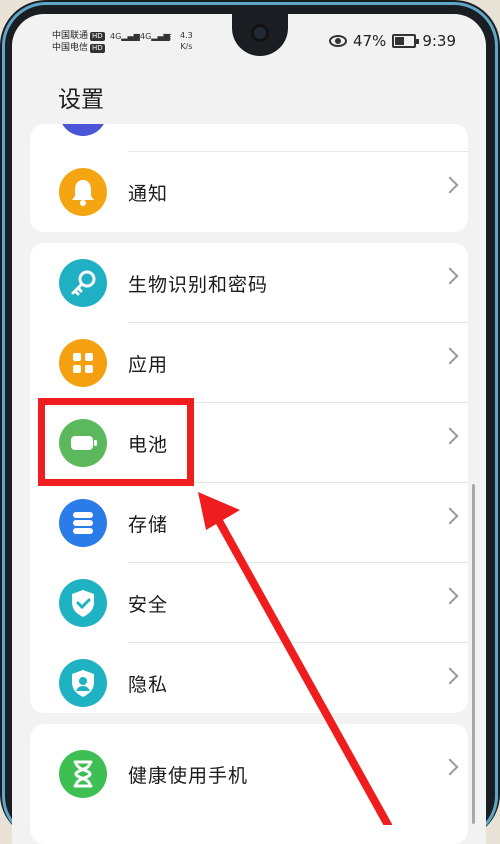 The height and width of the screenshot is (844, 500). I want to click on settings-item-digital-balance: 健康使用手机, so click(249, 774).